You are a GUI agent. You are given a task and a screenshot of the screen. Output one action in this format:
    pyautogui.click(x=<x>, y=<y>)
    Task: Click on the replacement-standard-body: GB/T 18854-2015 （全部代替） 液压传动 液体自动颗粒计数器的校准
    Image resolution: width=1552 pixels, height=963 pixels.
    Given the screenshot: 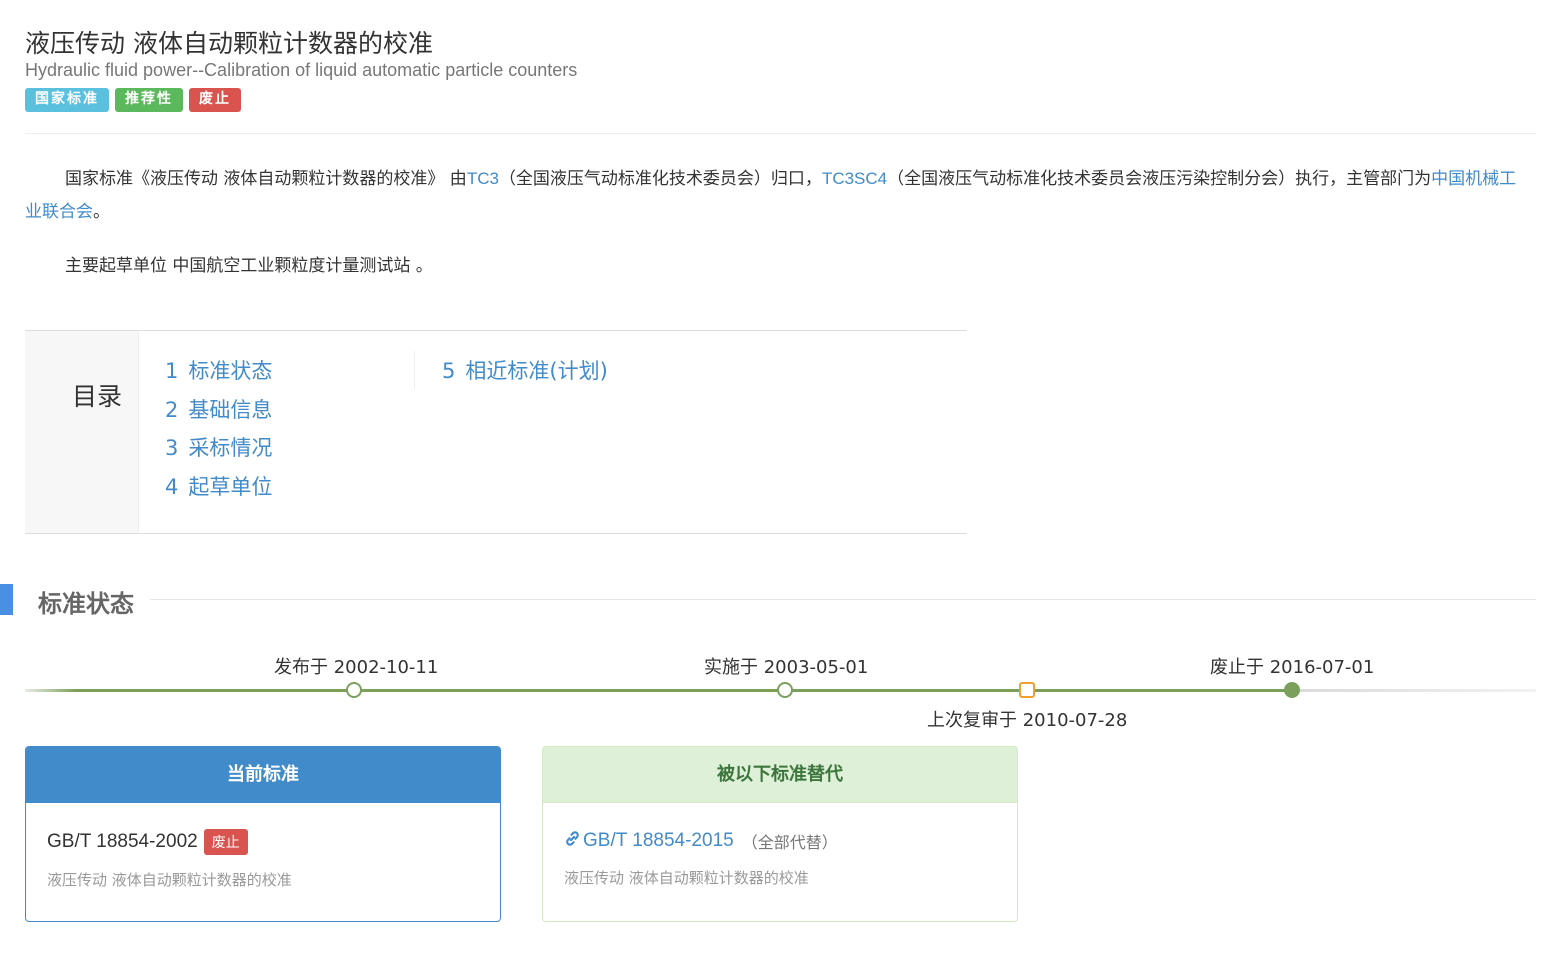 What is the action you would take?
    pyautogui.click(x=780, y=845)
    